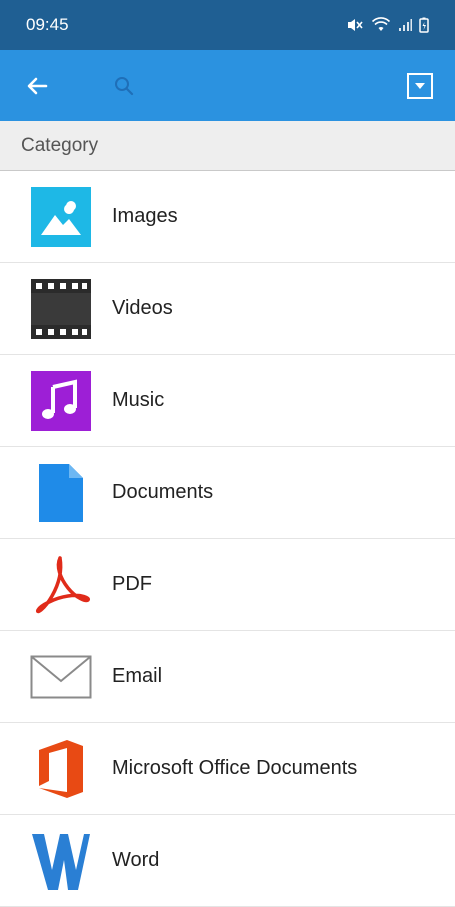 The image size is (455, 907). Describe the element at coordinates (137, 676) in the screenshot. I see `list-item-label: Email` at that location.